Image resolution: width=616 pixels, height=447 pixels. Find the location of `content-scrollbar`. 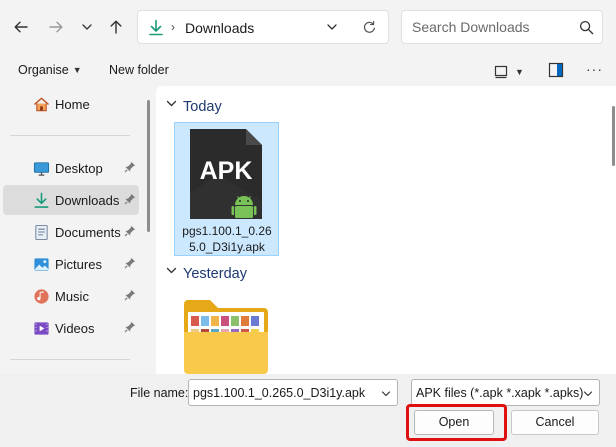

content-scrollbar is located at coordinates (613, 136).